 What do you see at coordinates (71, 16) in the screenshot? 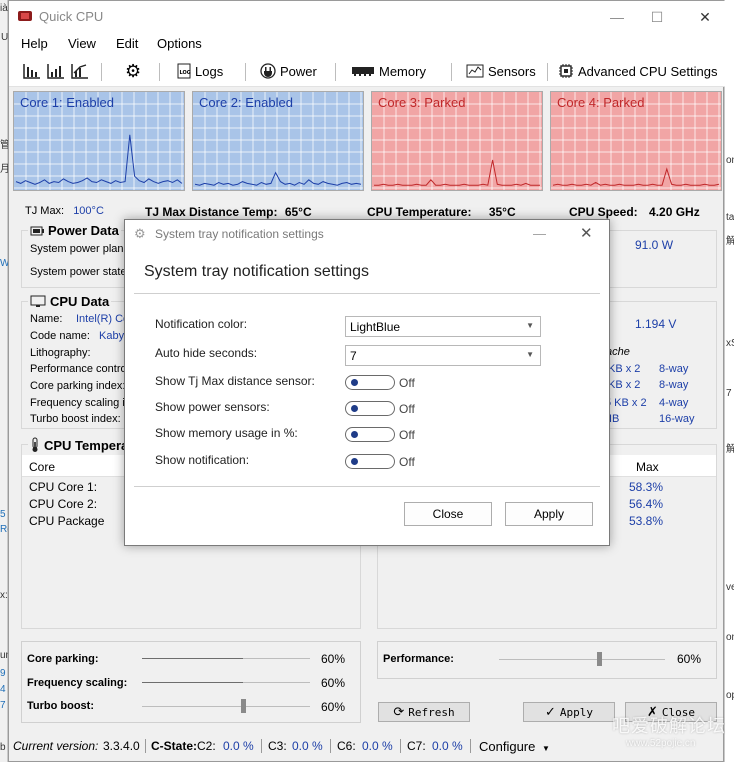
I see `window-title: Quick CPU` at bounding box center [71, 16].